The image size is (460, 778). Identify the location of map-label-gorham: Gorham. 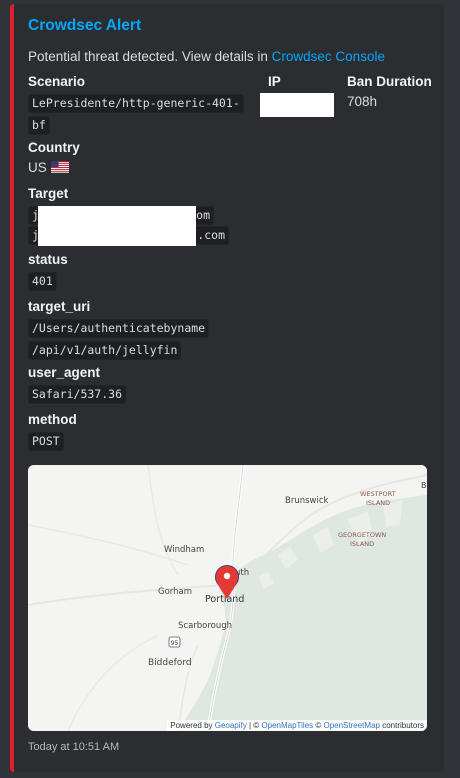
(175, 592).